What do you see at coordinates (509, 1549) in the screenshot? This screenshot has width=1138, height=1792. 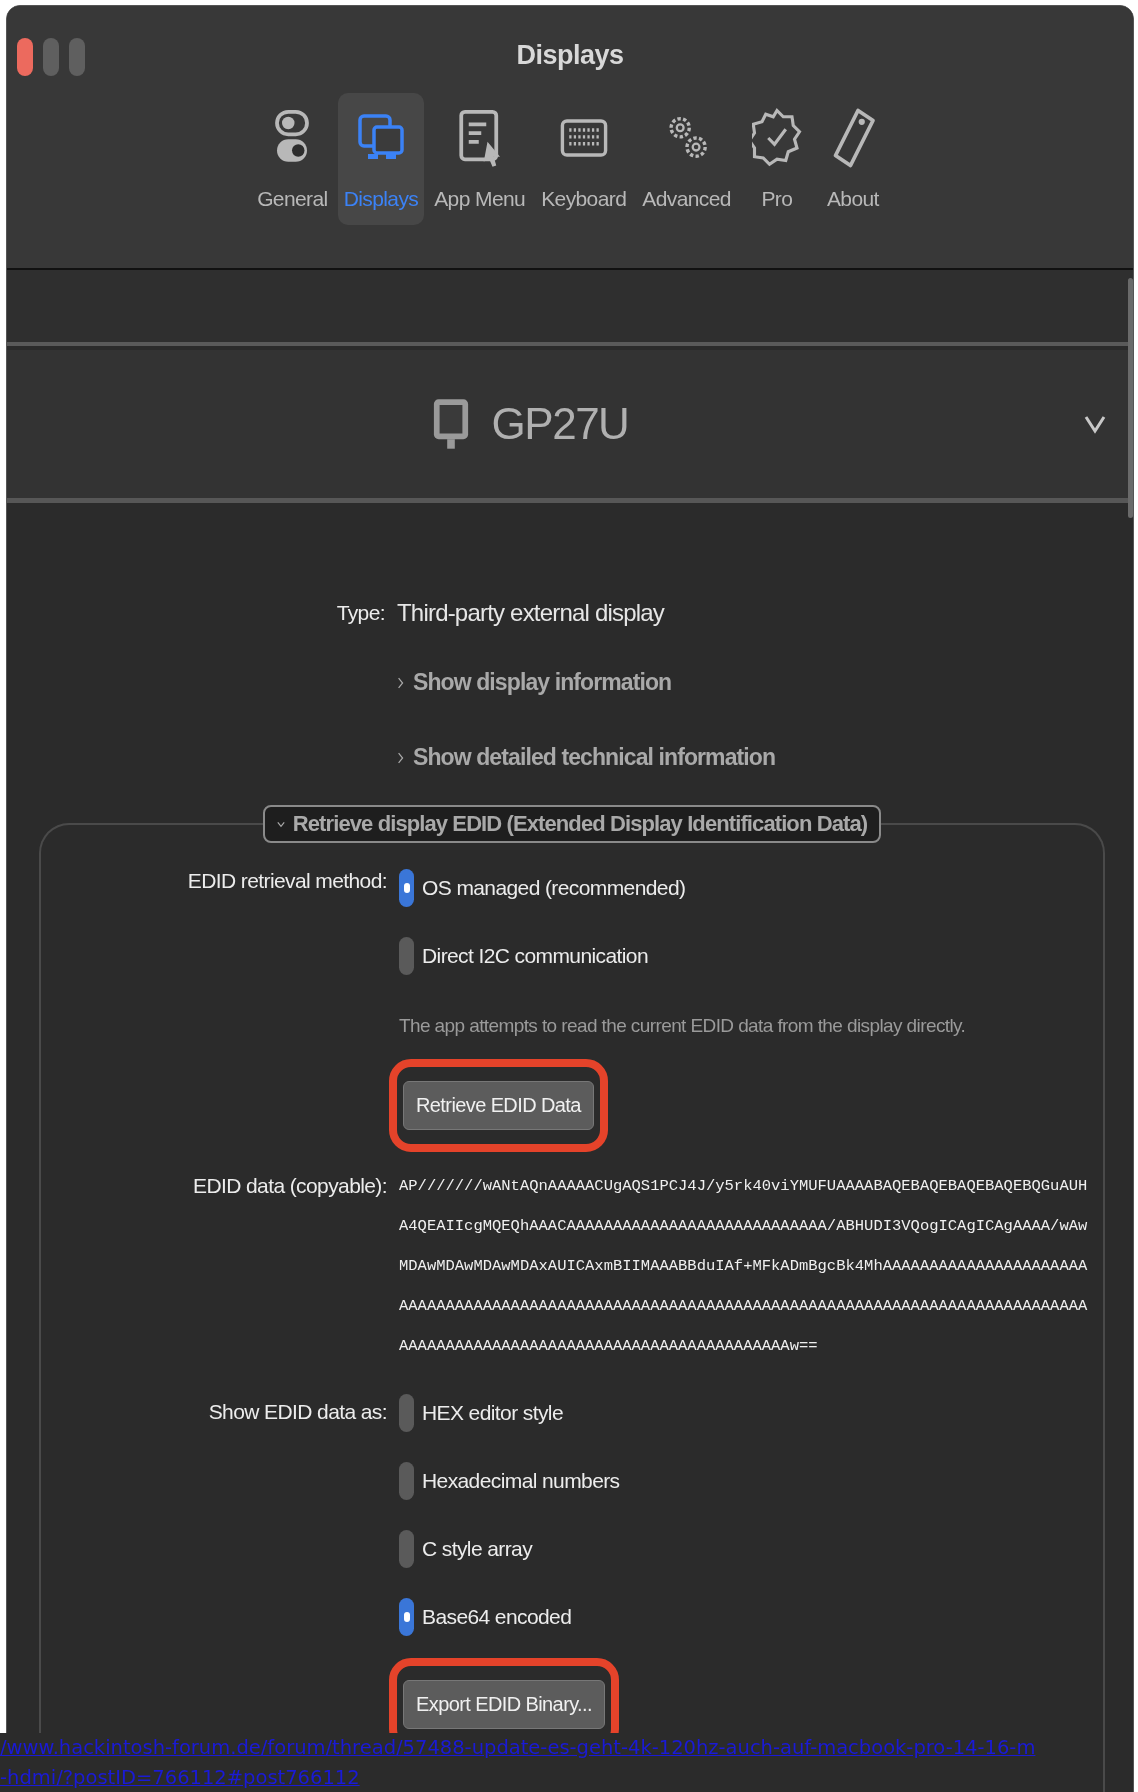 I see `radio-option: C style array` at bounding box center [509, 1549].